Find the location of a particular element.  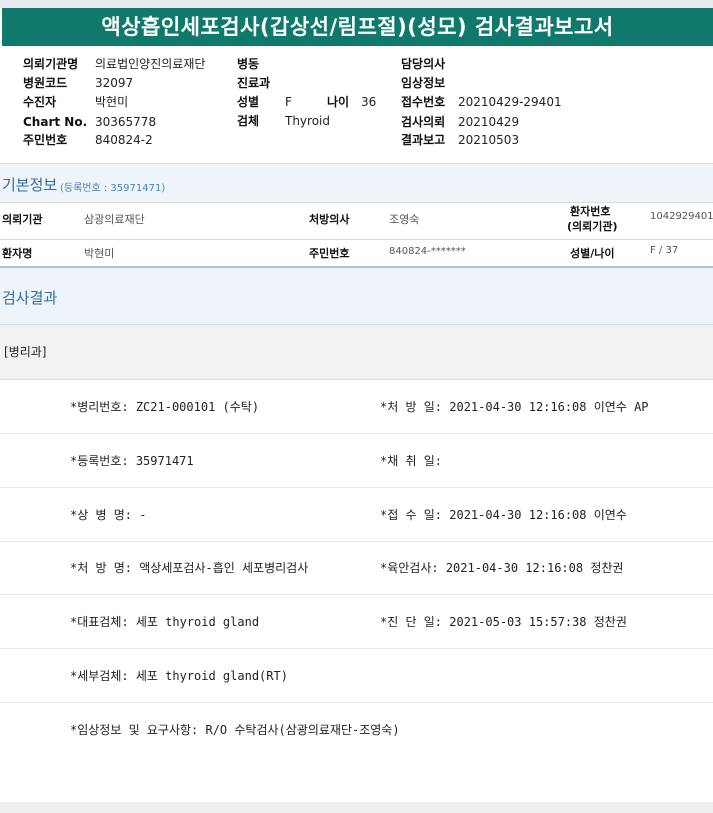

gross-exam: *육안검사: 2021-04-30 12:16:08 정찬권 is located at coordinates (502, 568).